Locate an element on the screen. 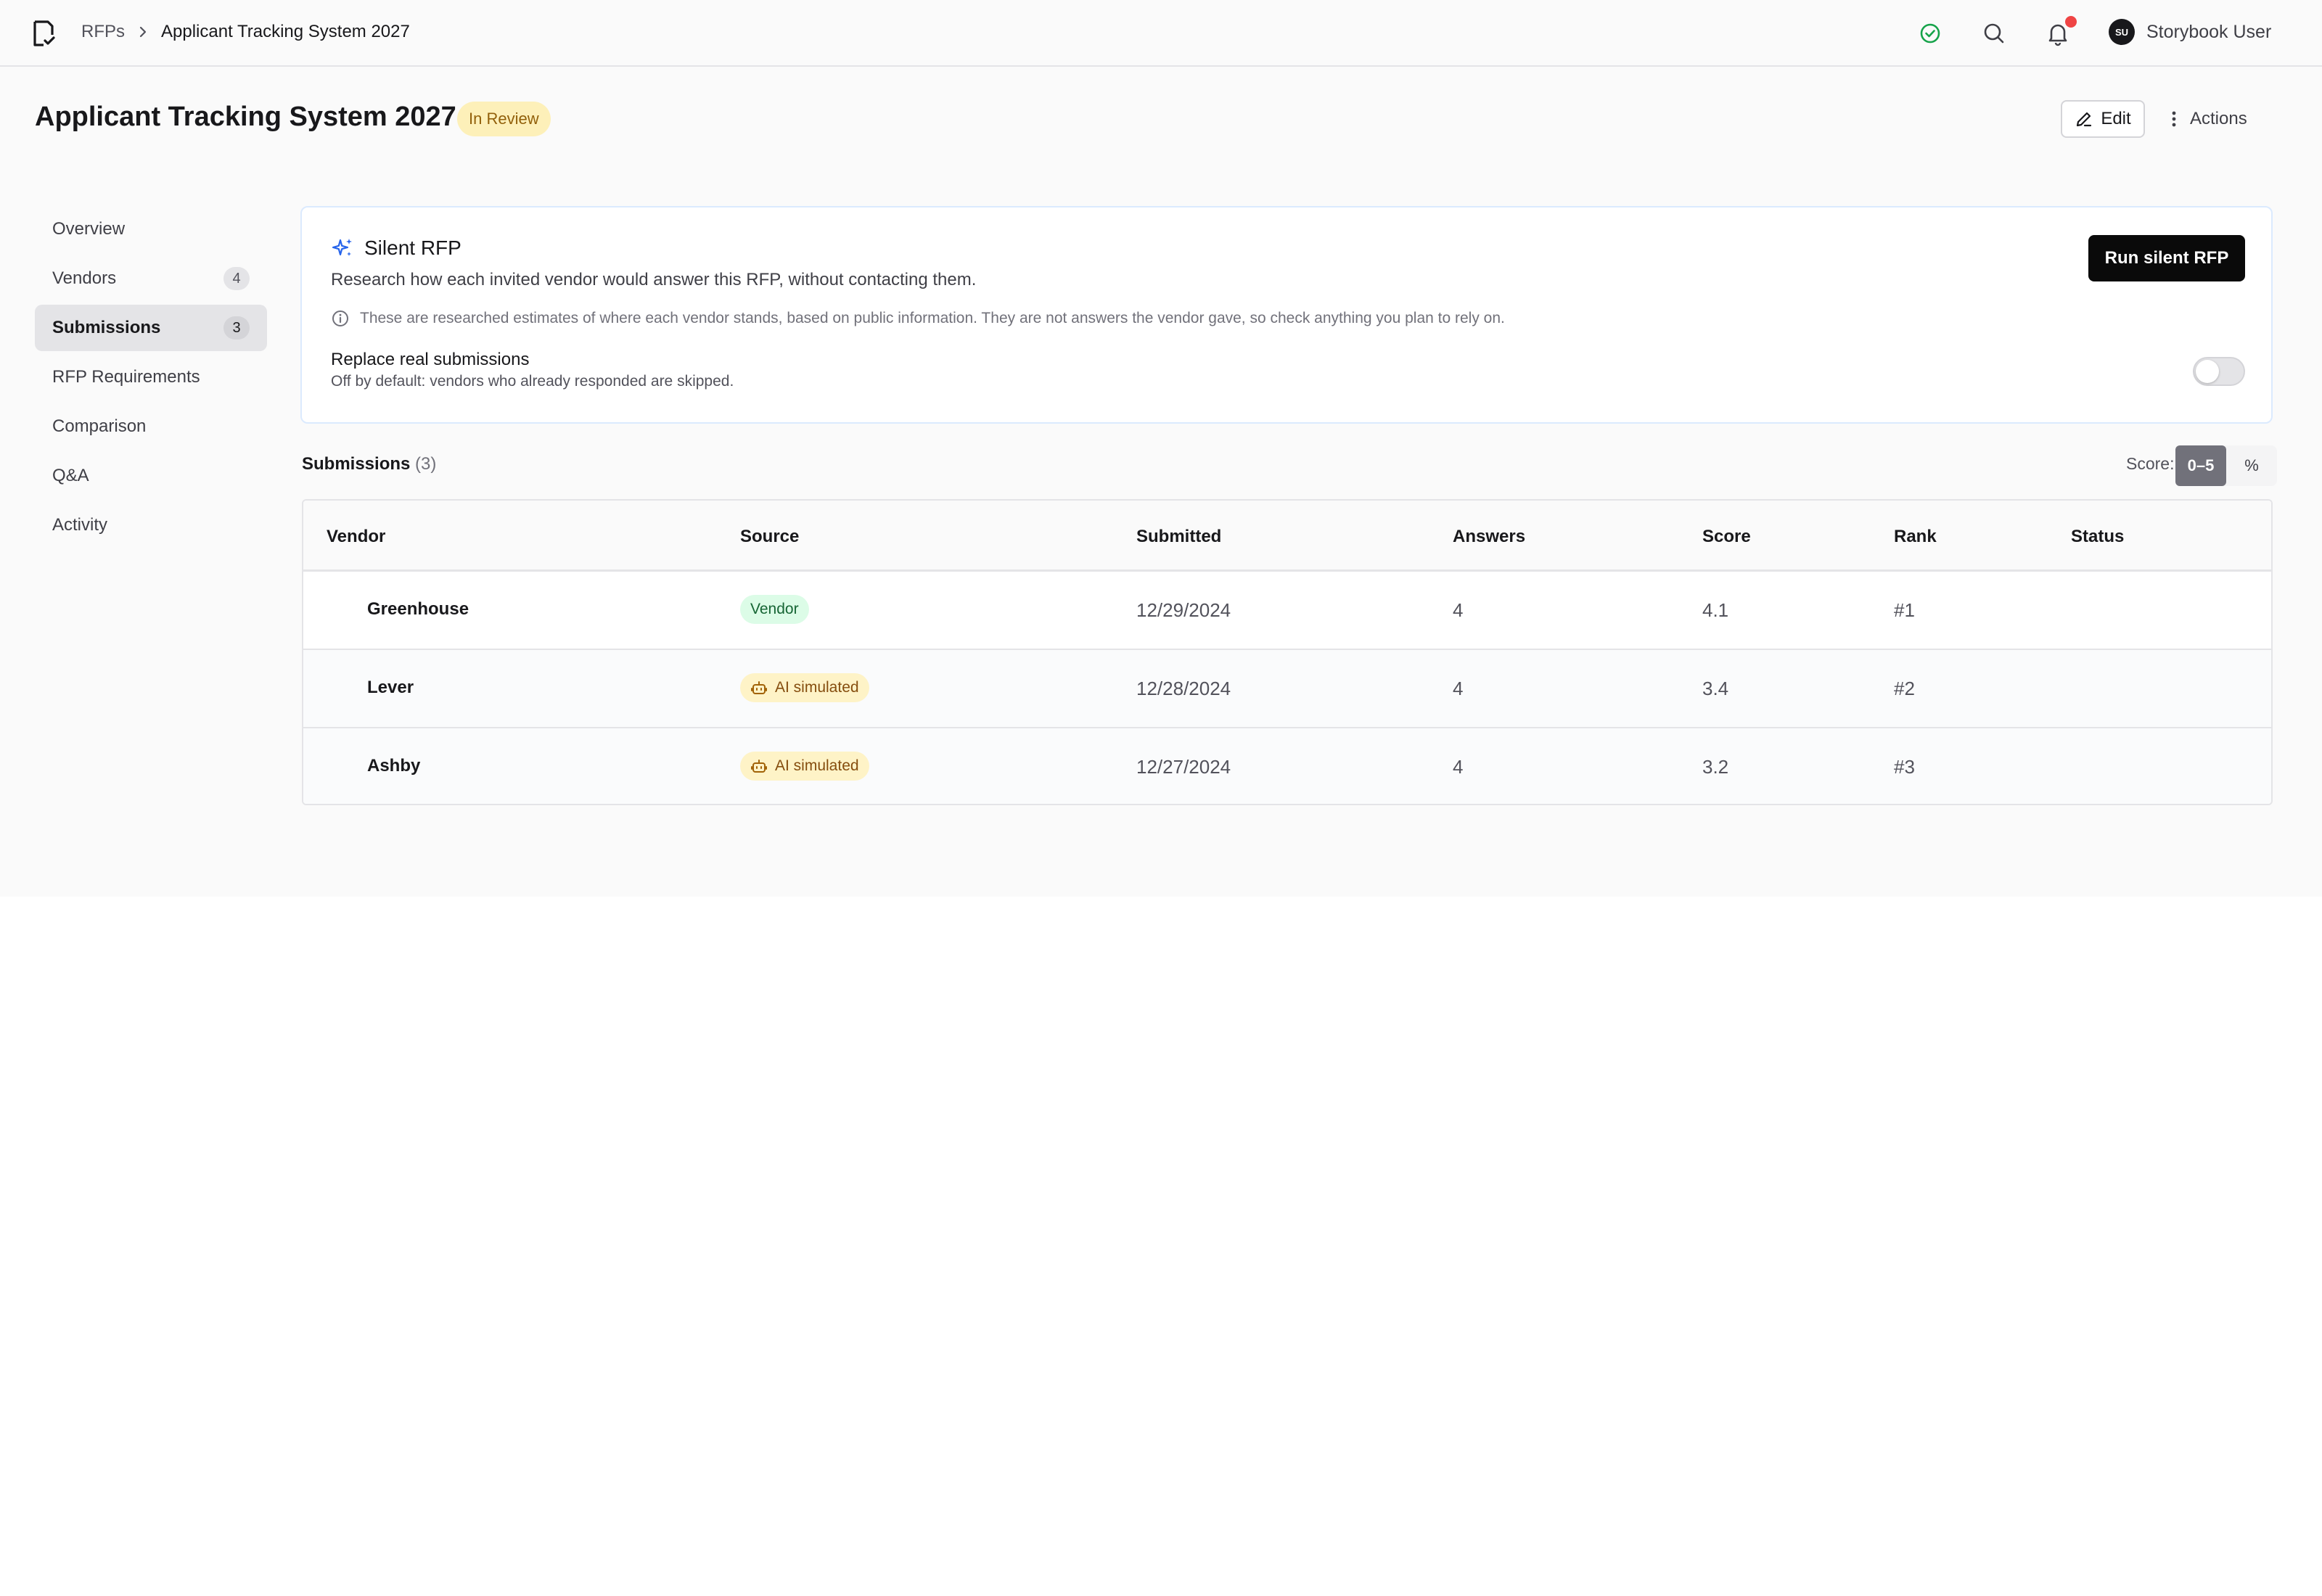  score-mode-0-5: 0–5 is located at coordinates (2200, 465).